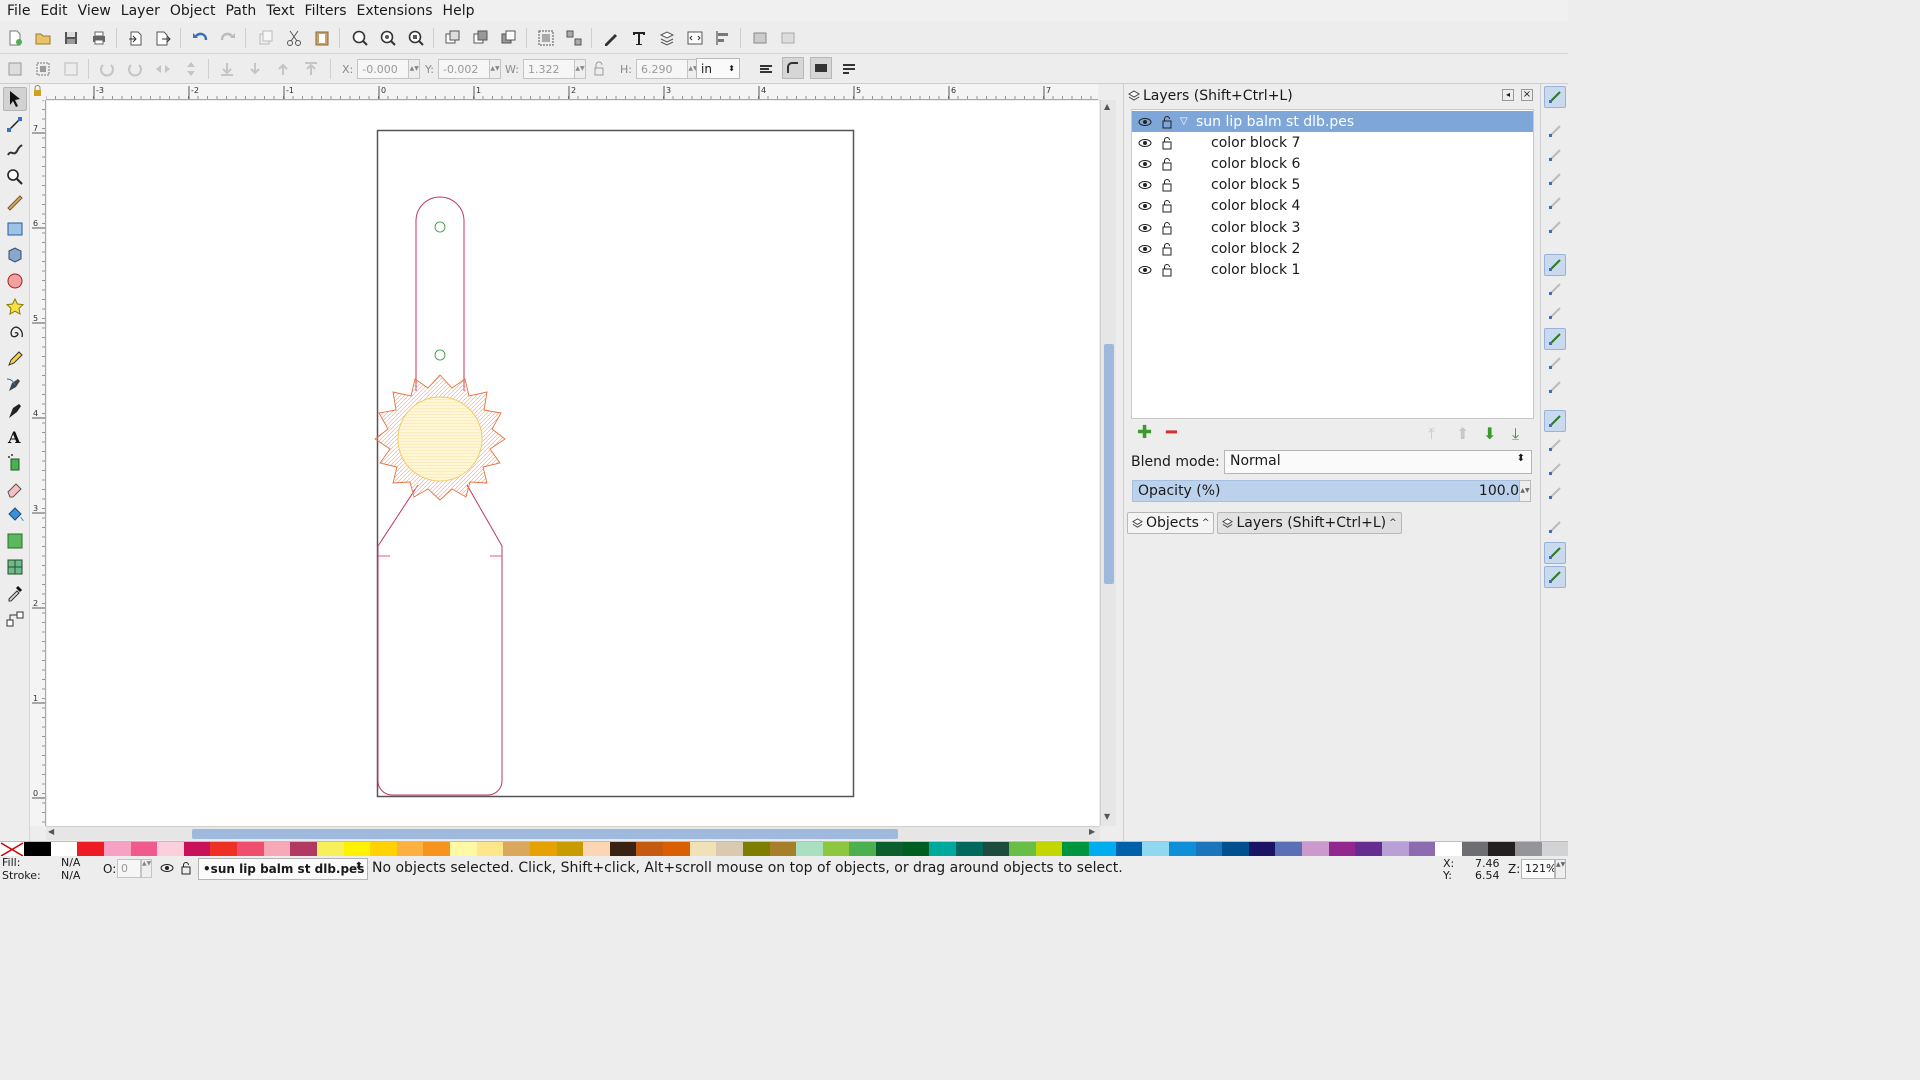 This screenshot has width=1920, height=1080. Describe the element at coordinates (70, 862) in the screenshot. I see `fill-value: N/A` at that location.